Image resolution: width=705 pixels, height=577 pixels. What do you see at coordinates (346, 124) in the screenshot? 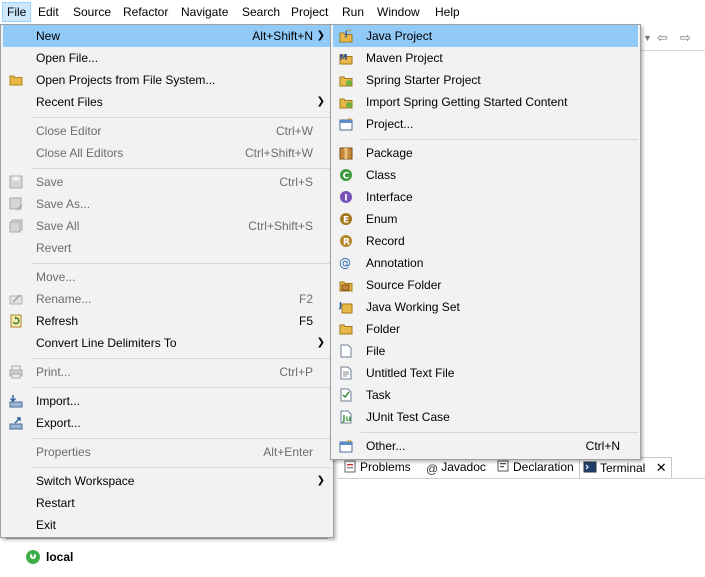
I see `project-icon` at bounding box center [346, 124].